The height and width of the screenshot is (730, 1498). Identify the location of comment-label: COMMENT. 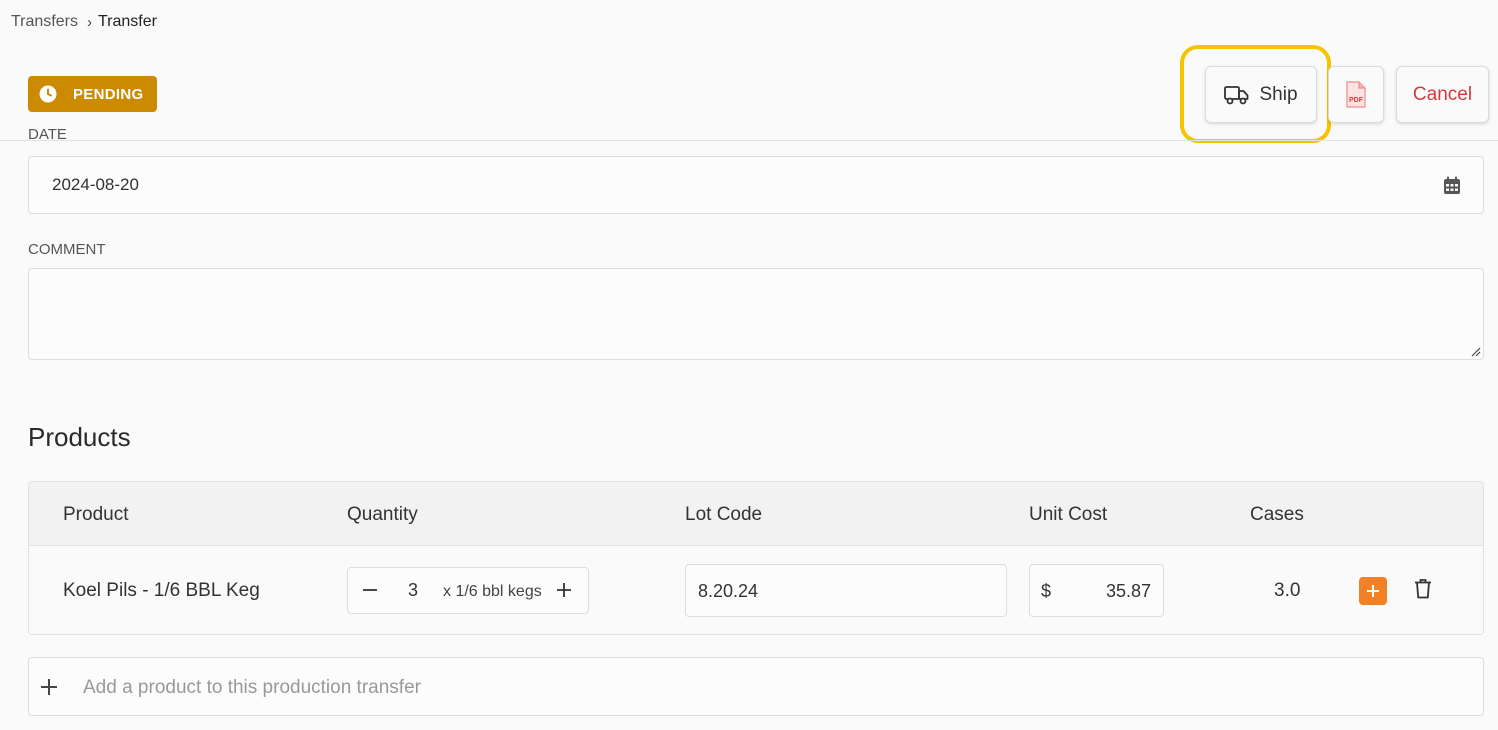
(67, 249).